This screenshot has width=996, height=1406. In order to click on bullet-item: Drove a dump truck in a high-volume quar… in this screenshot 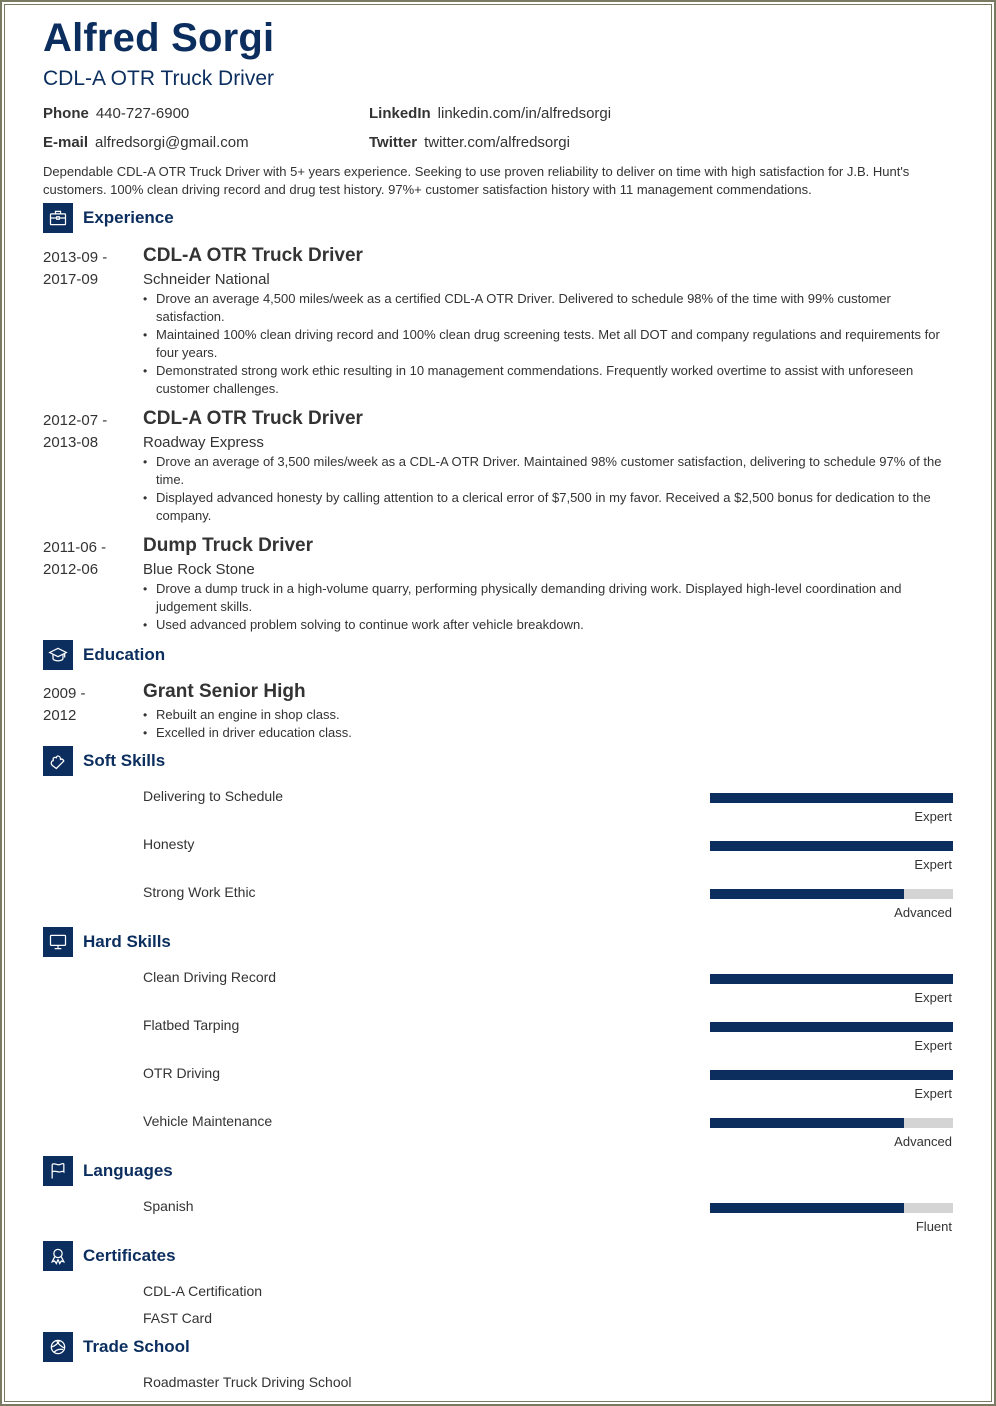, I will do `click(543, 598)`.